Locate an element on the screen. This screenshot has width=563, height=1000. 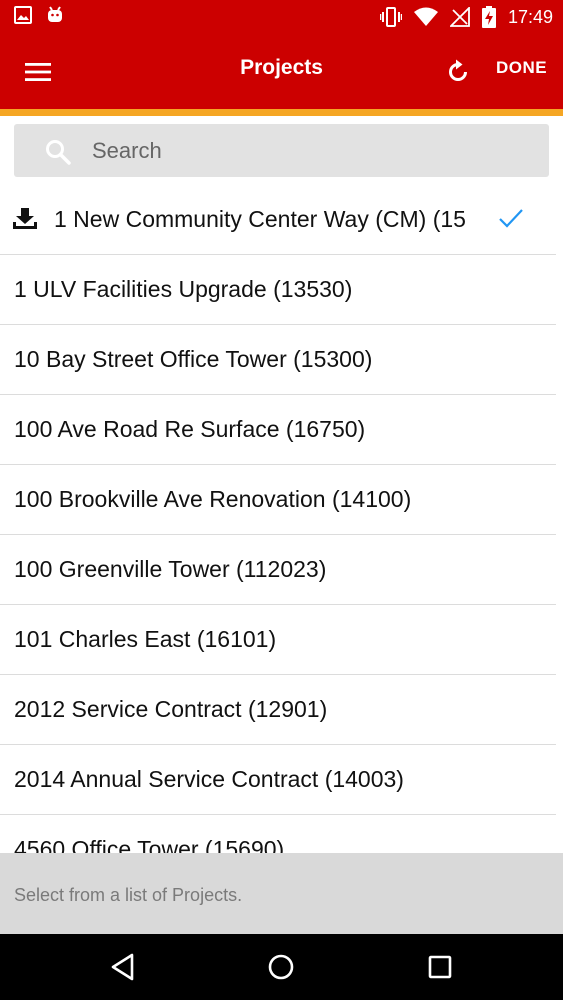
download-icon is located at coordinates (25, 218).